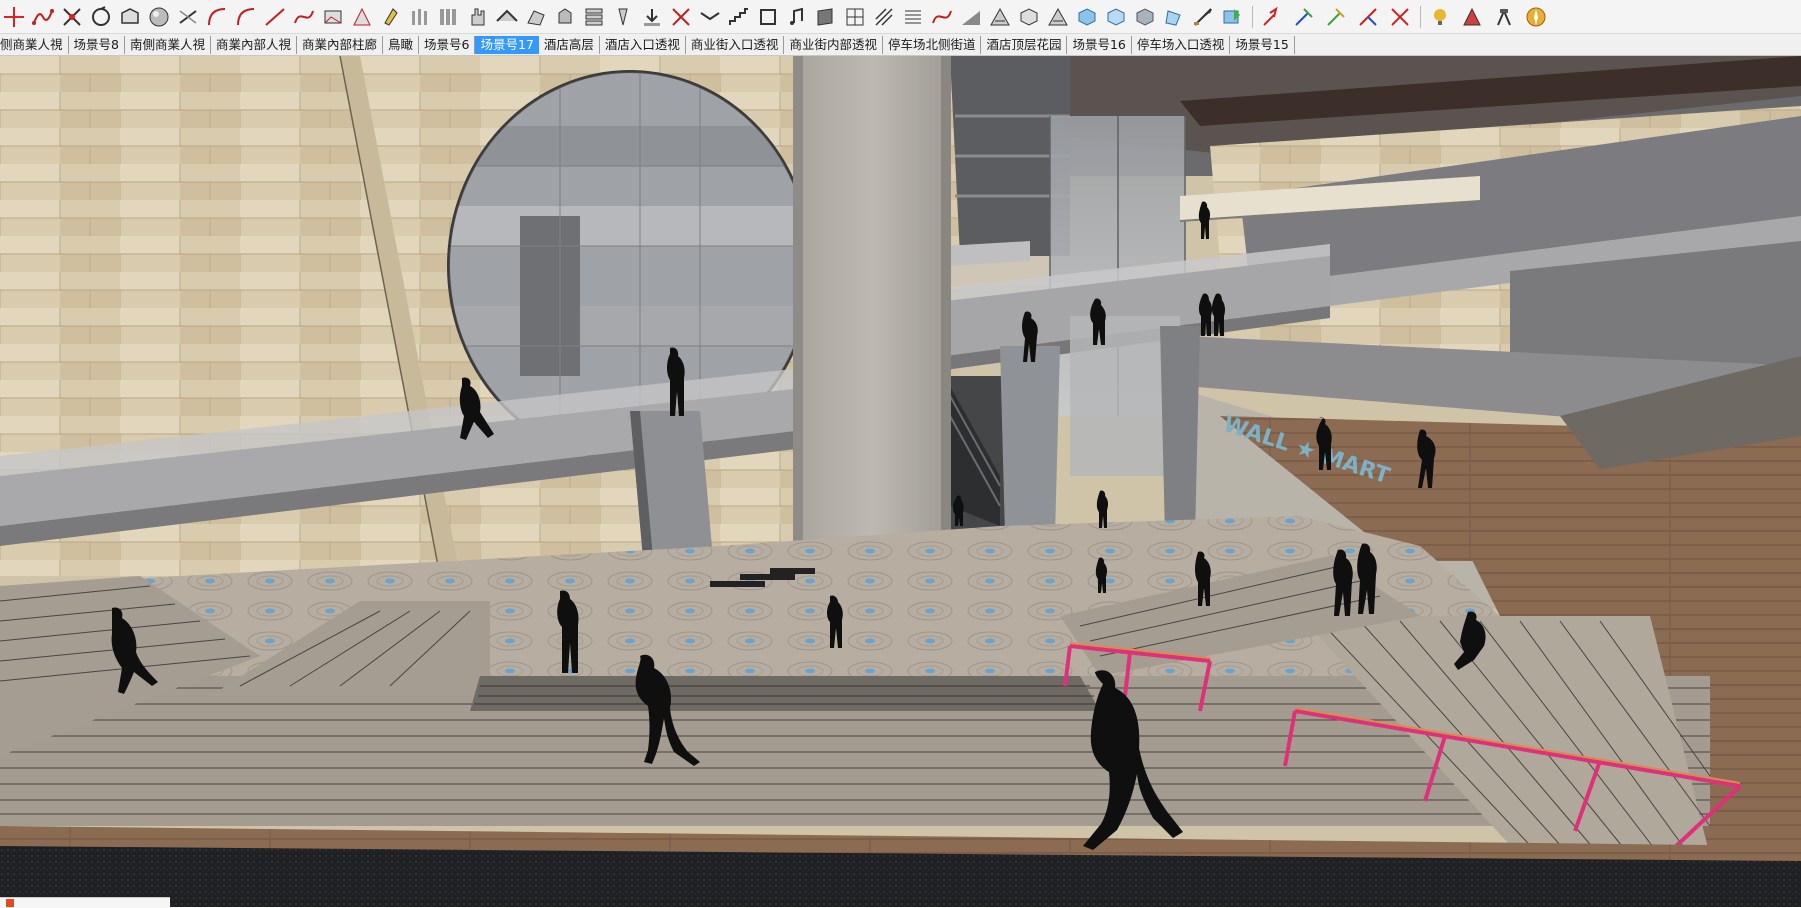 This screenshot has height=908, width=1801. Describe the element at coordinates (1440, 17) in the screenshot. I see `tool-bulb-icon` at that location.